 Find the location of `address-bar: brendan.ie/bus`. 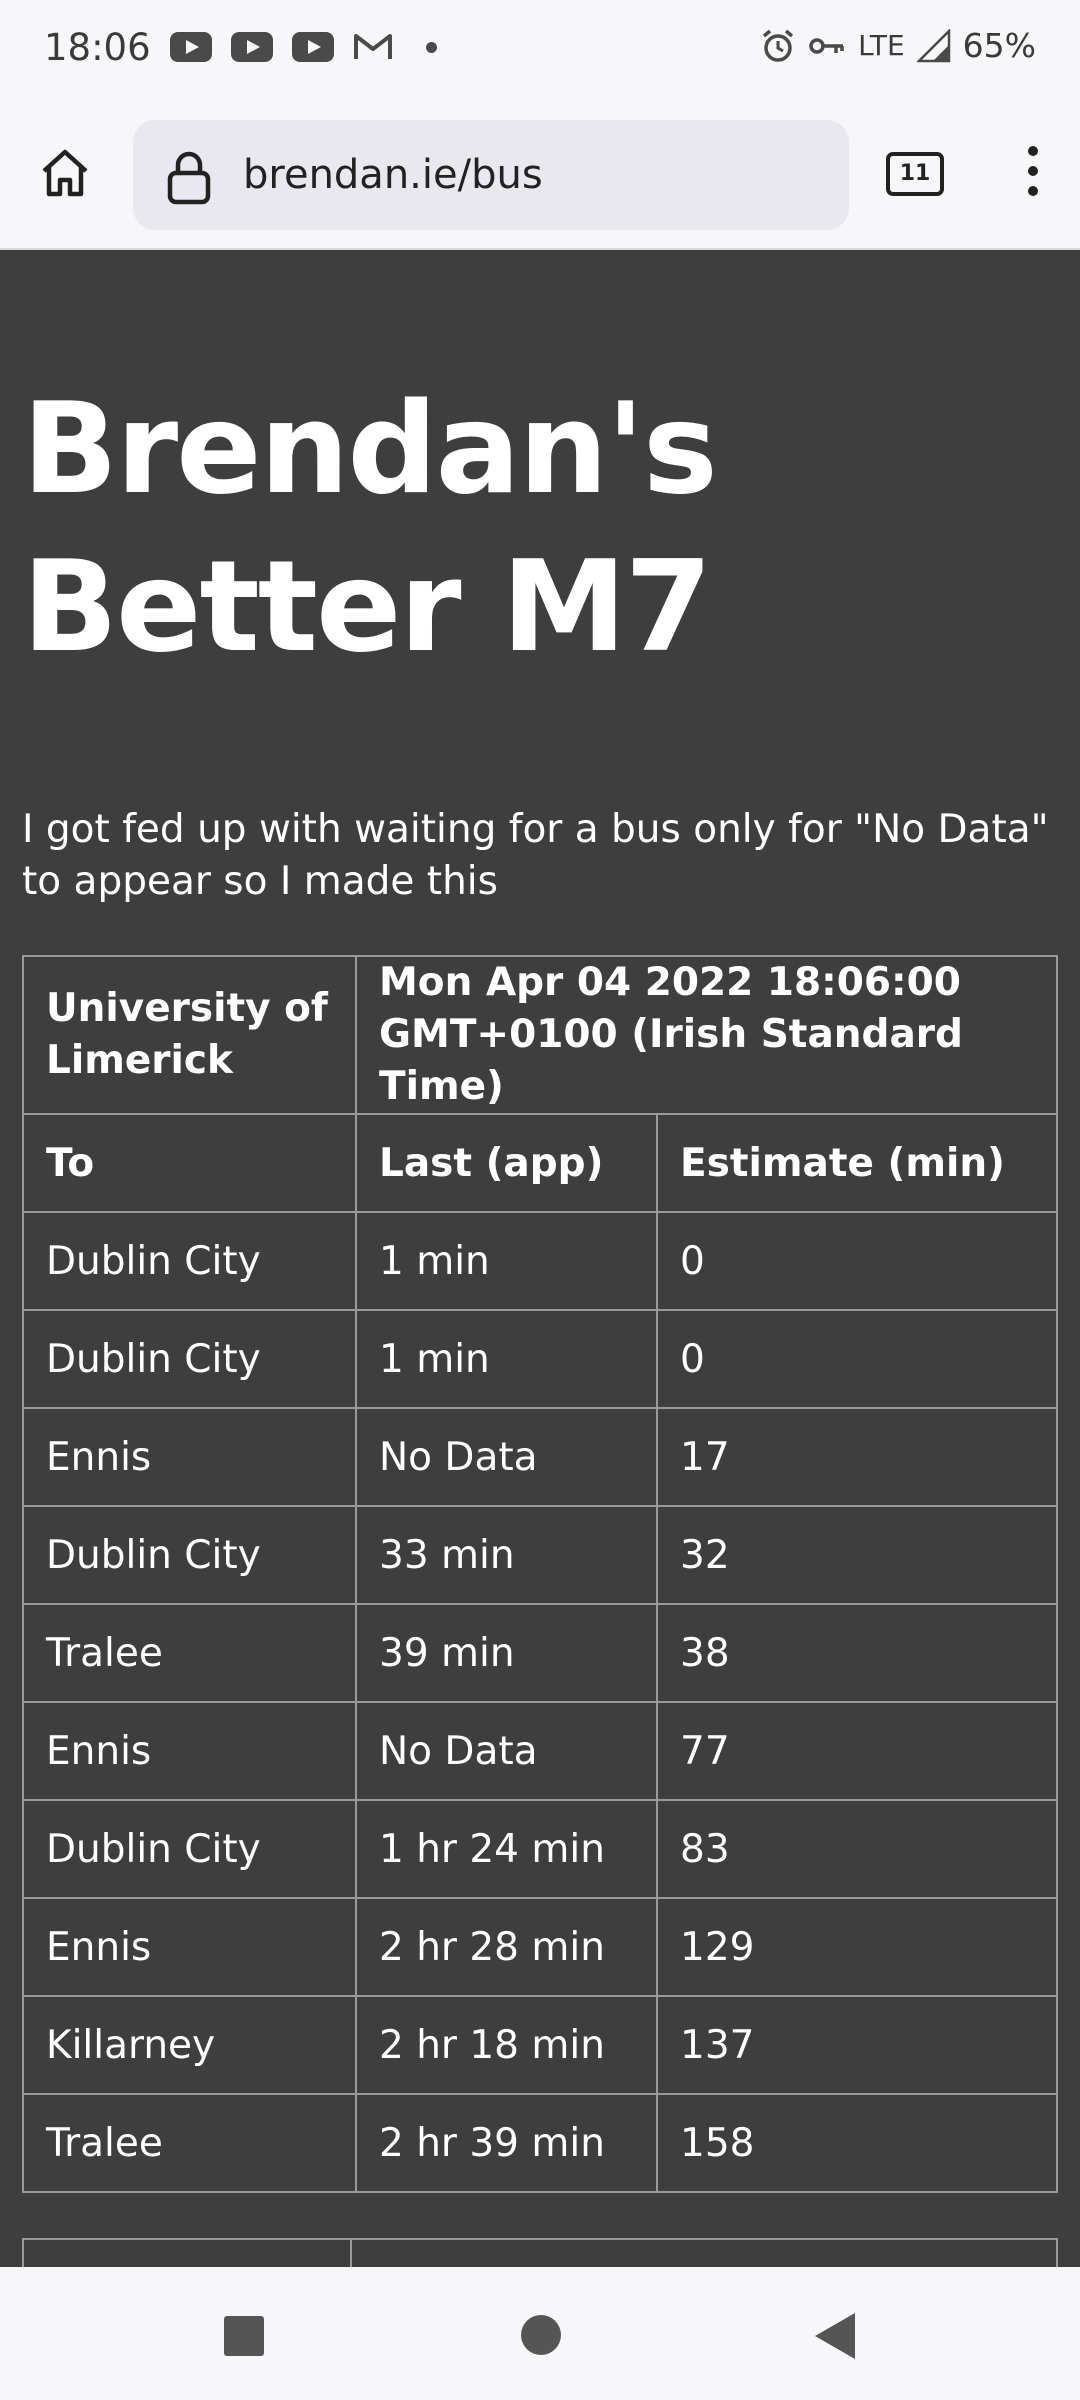

address-bar: brendan.ie/bus is located at coordinates (491, 175).